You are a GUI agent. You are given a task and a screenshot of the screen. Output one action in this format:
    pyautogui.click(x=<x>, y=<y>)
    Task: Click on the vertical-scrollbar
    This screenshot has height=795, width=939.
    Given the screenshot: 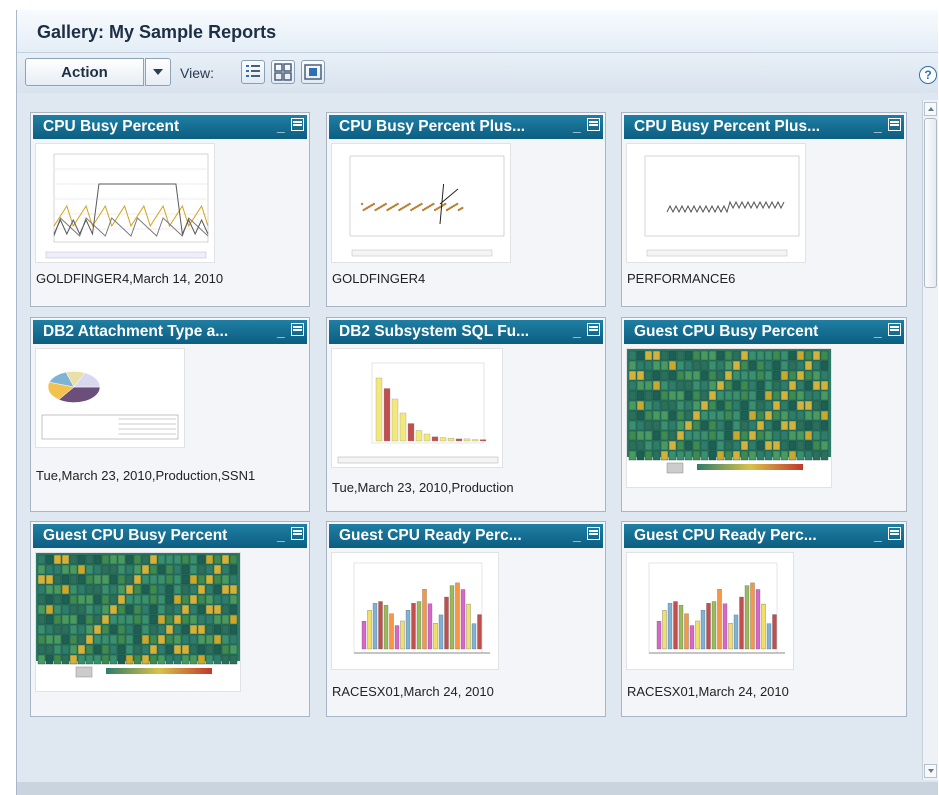 What is the action you would take?
    pyautogui.click(x=930, y=440)
    